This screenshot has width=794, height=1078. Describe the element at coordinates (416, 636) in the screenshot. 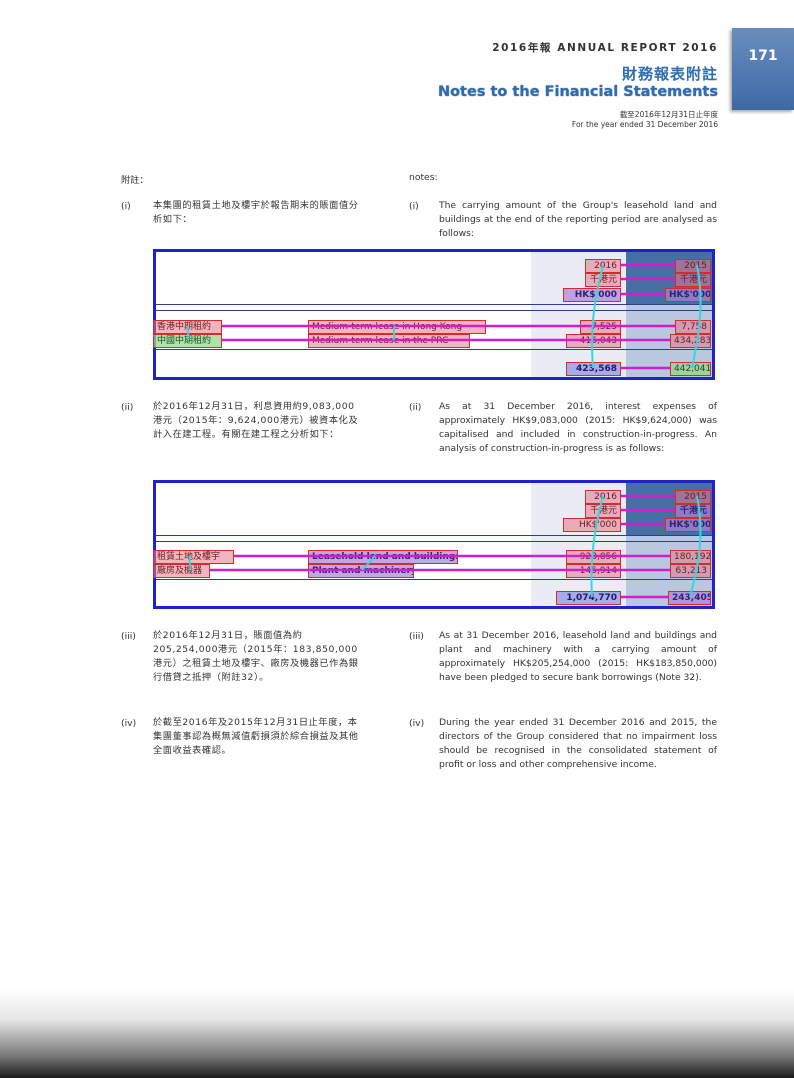

I see `note-iii-number-en: (iii)` at that location.